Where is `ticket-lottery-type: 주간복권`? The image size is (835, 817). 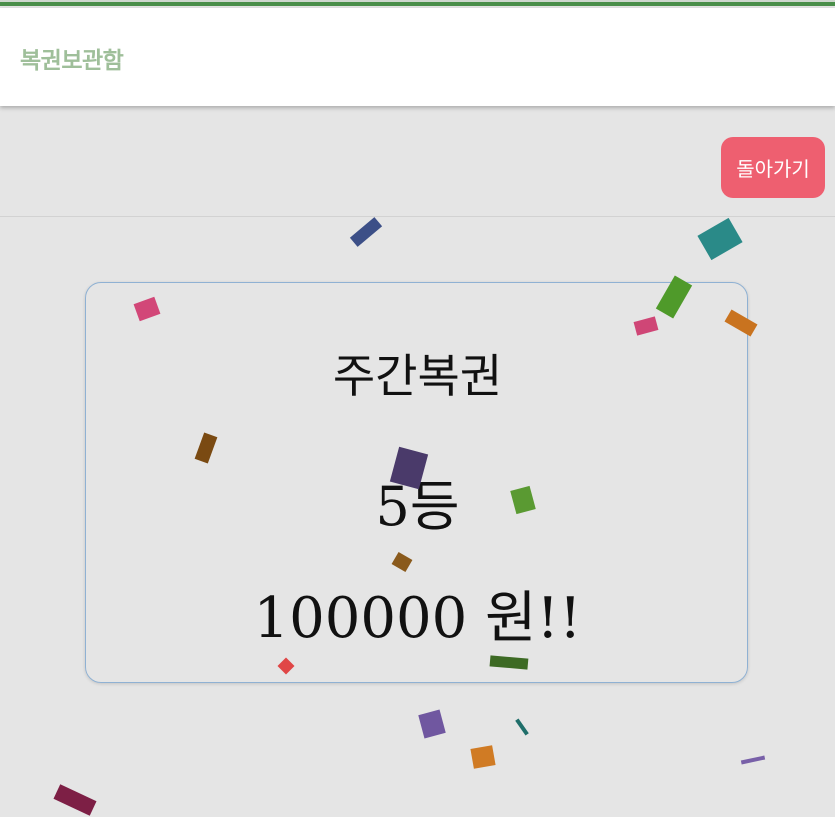
ticket-lottery-type: 주간복권 is located at coordinates (417, 376).